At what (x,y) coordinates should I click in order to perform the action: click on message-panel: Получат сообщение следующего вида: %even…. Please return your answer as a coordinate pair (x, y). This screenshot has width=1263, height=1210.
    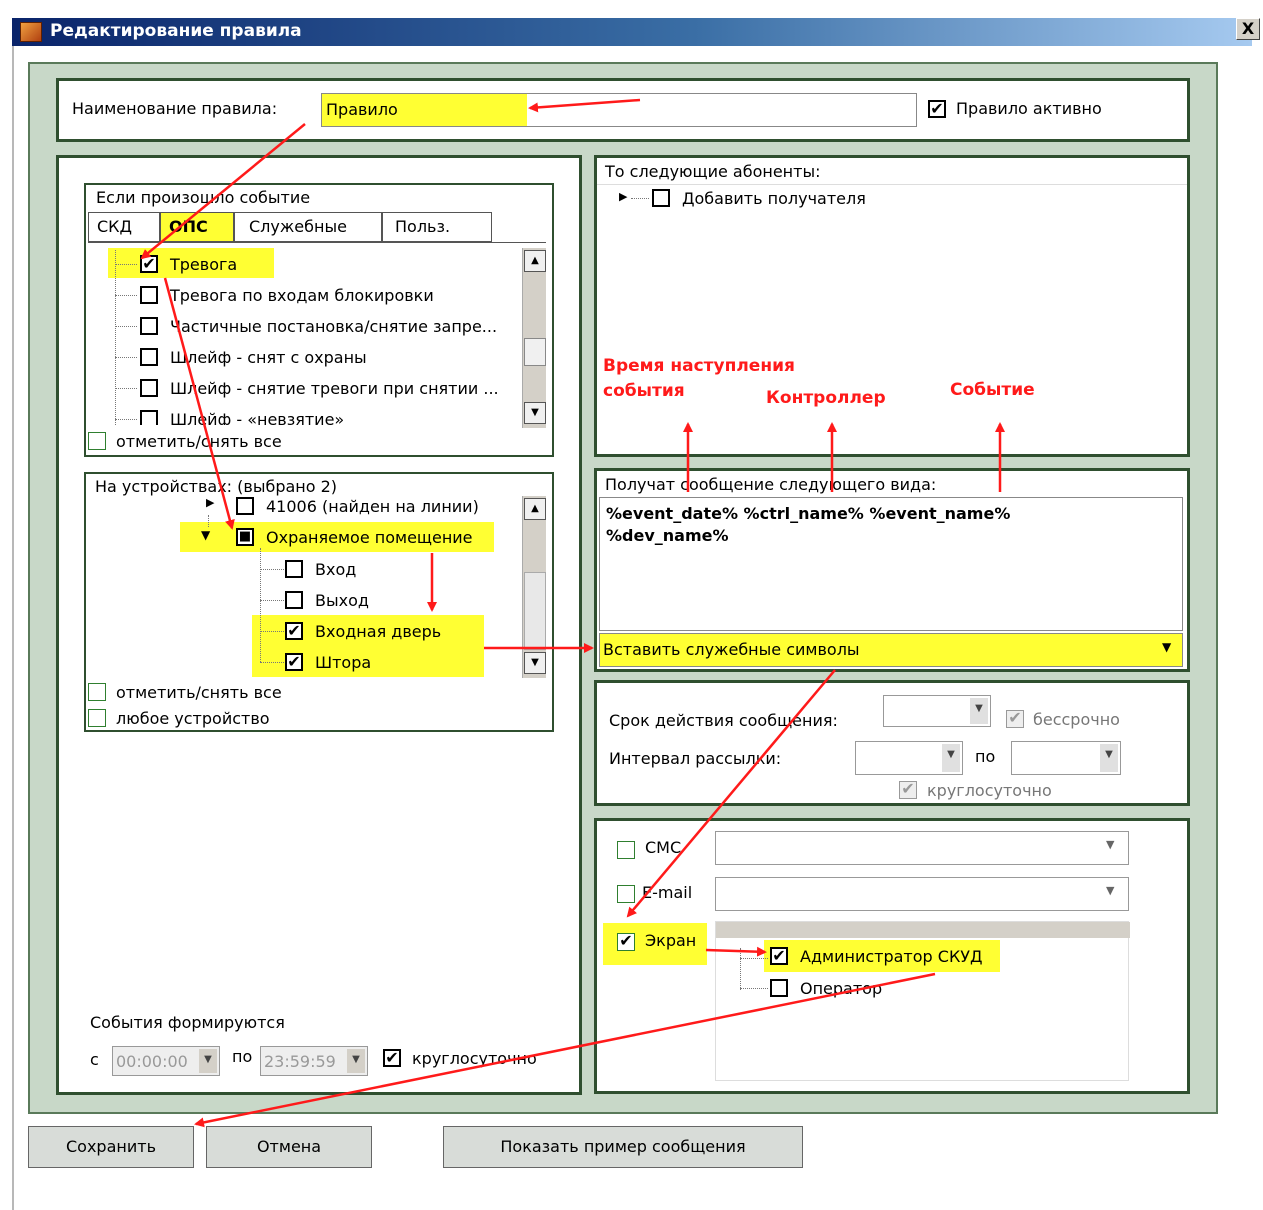
    Looking at the image, I should click on (892, 570).